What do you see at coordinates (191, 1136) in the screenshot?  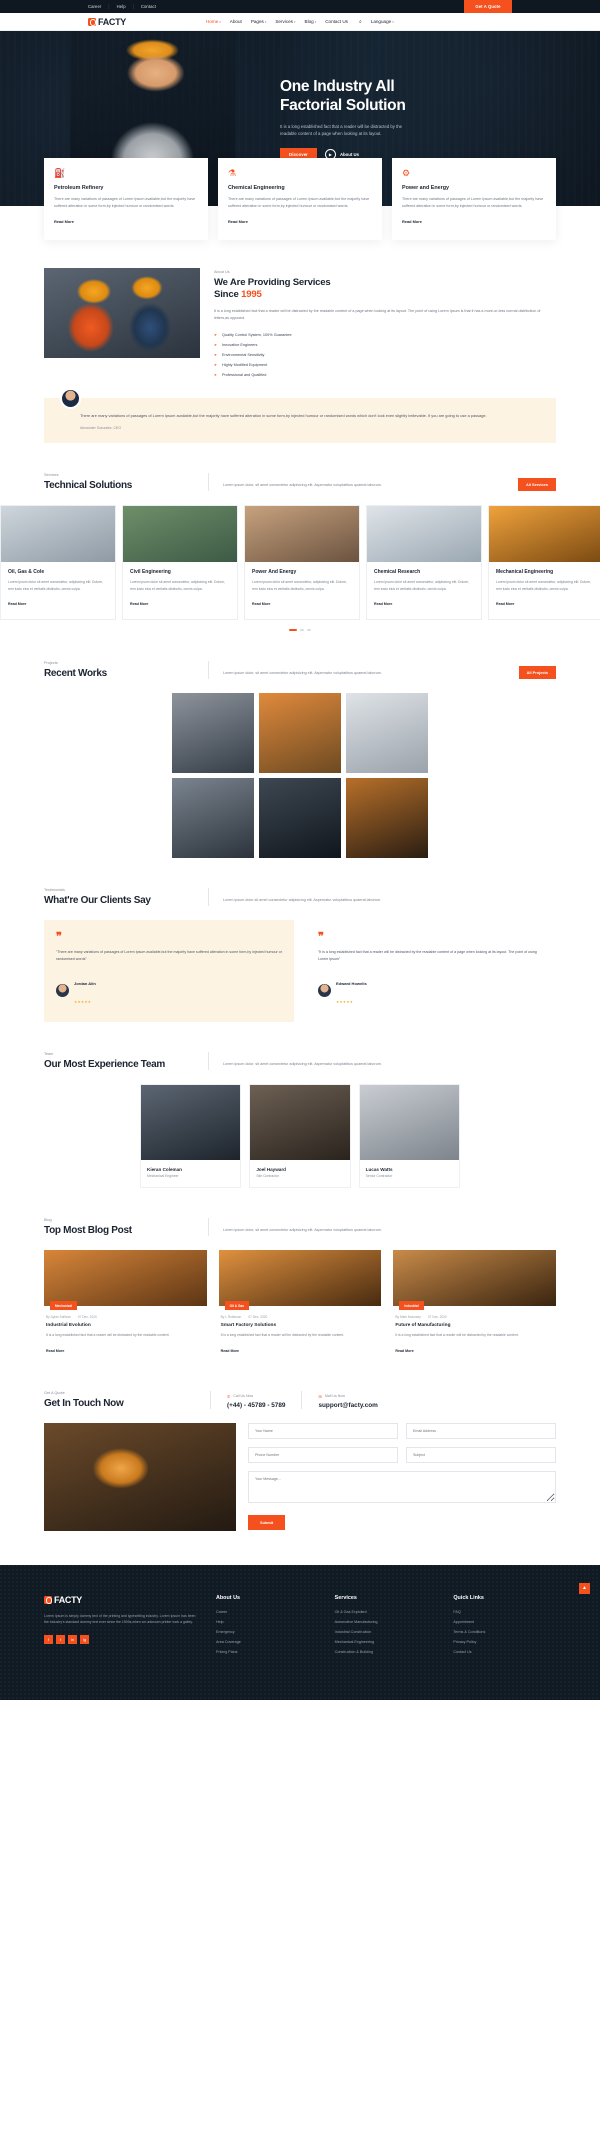 I see `team-member-card: Kieran Coleman Mechanical Engineer` at bounding box center [191, 1136].